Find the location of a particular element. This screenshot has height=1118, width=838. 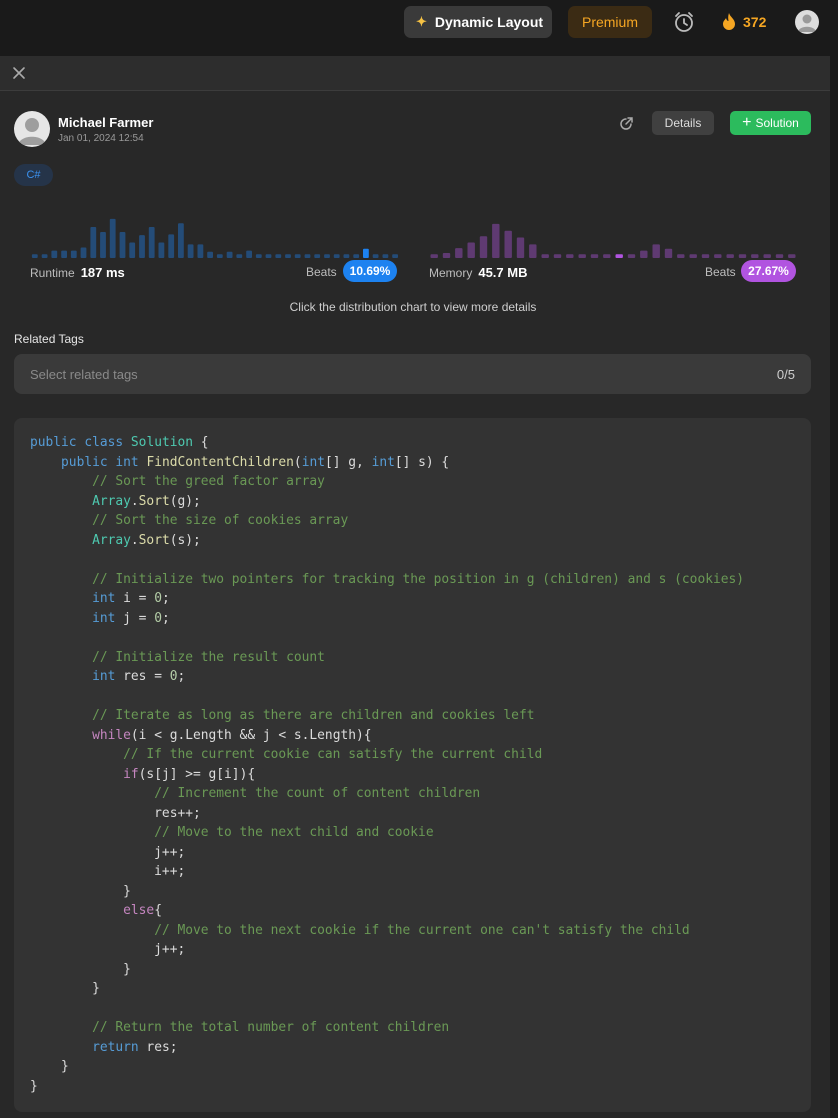

sparkle-icon: ✦ is located at coordinates (421, 21).